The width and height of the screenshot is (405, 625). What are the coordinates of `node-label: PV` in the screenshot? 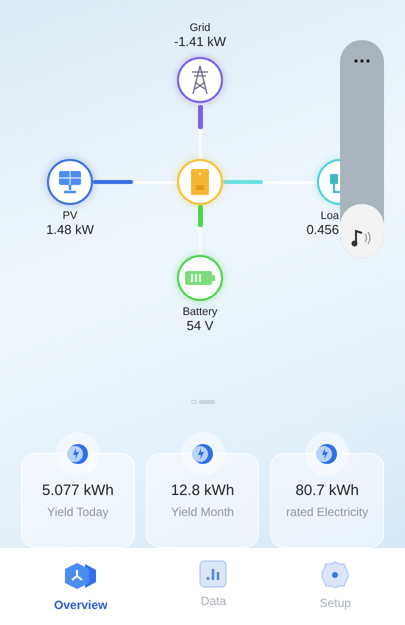 It's located at (70, 216).